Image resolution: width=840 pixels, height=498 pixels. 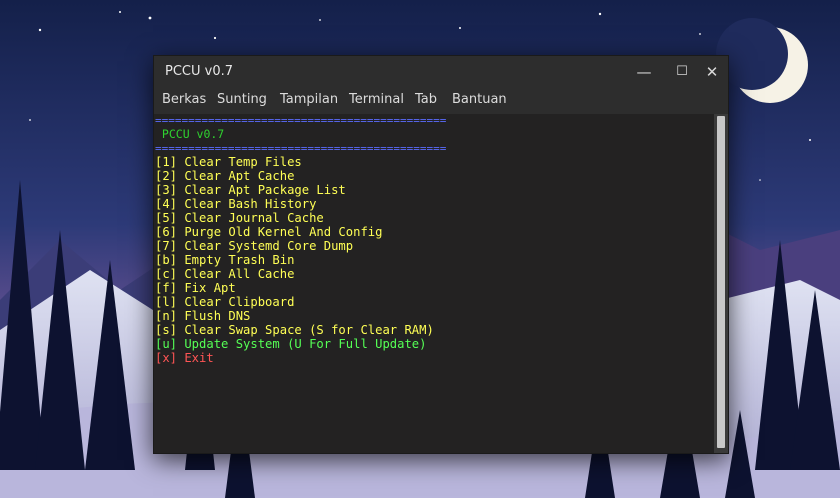 I want to click on menu-option-l: [l] Clear Clipboard, so click(x=225, y=302).